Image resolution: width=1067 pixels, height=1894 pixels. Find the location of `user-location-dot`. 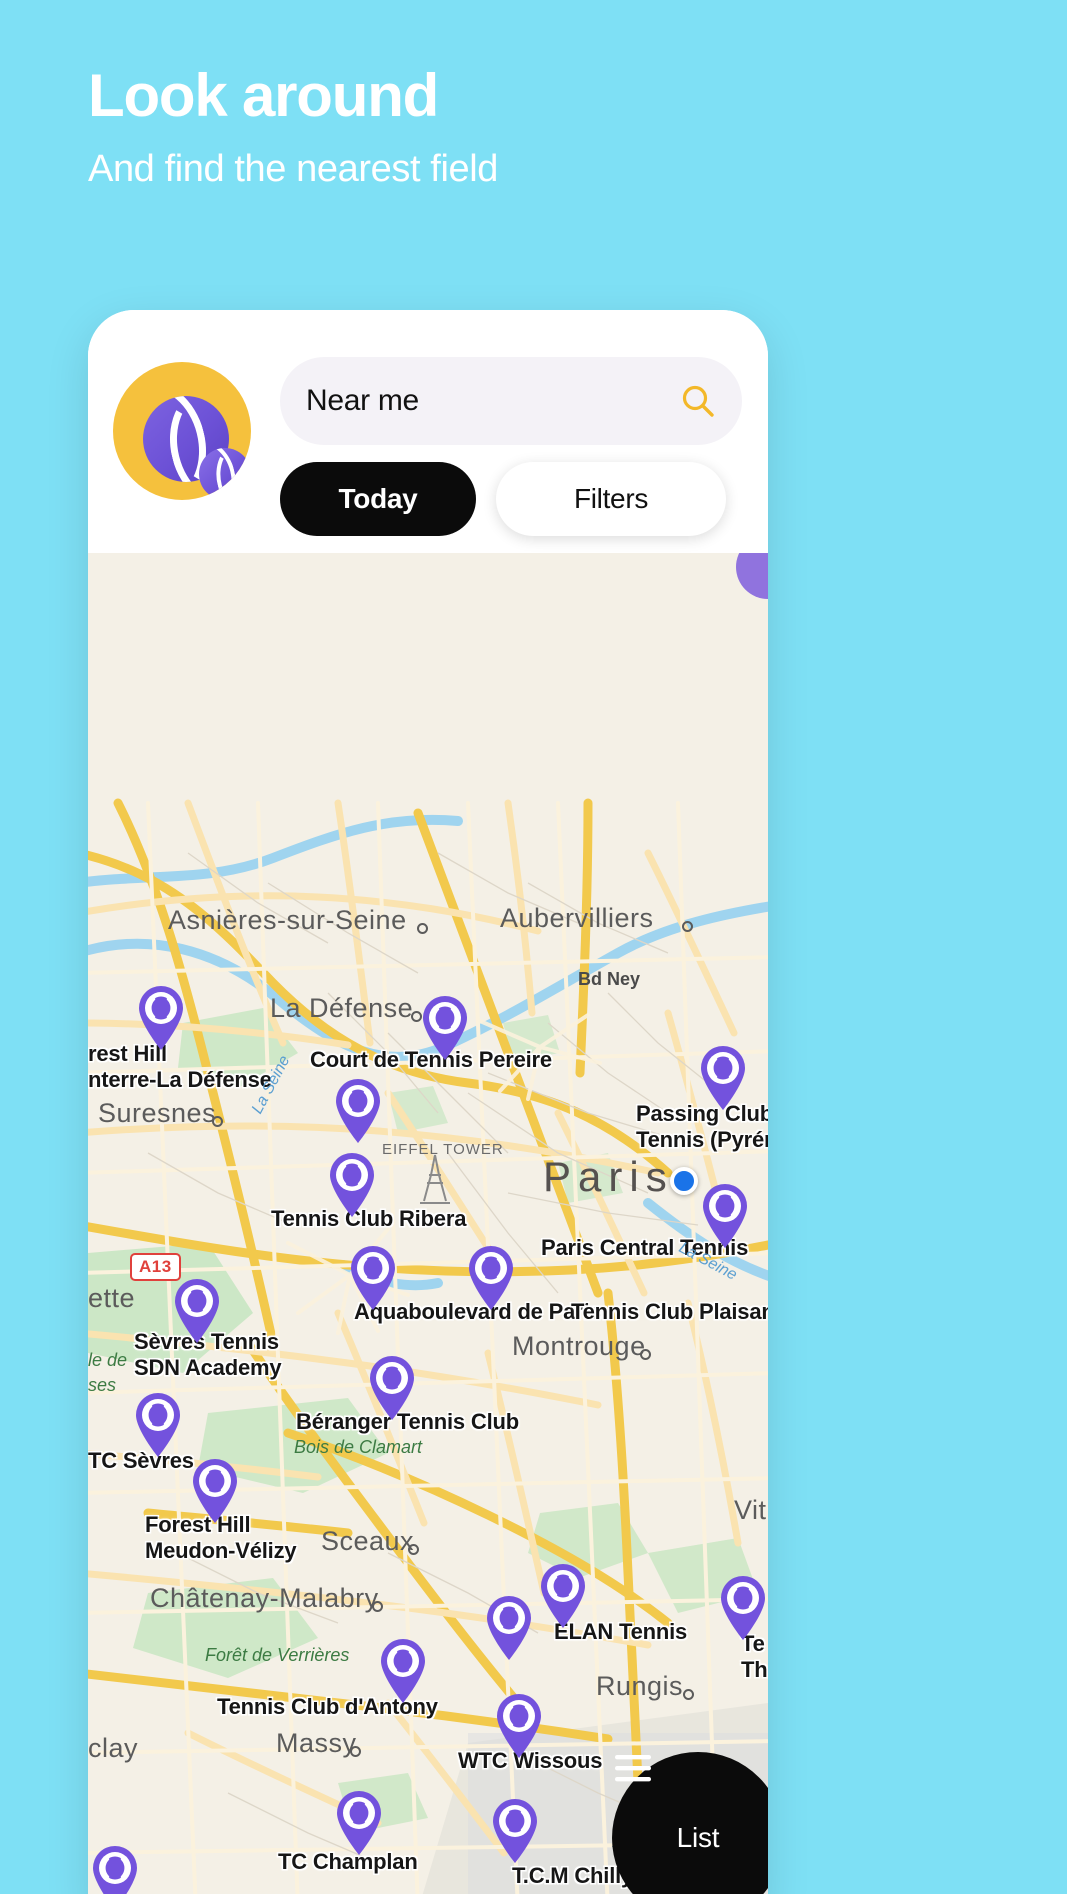

user-location-dot is located at coordinates (684, 1181).